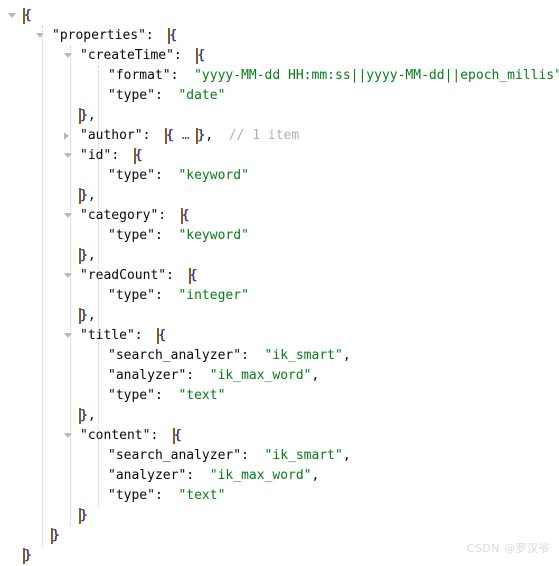 This screenshot has width=559, height=566. I want to click on code-line: "readCount": {, so click(279, 276).